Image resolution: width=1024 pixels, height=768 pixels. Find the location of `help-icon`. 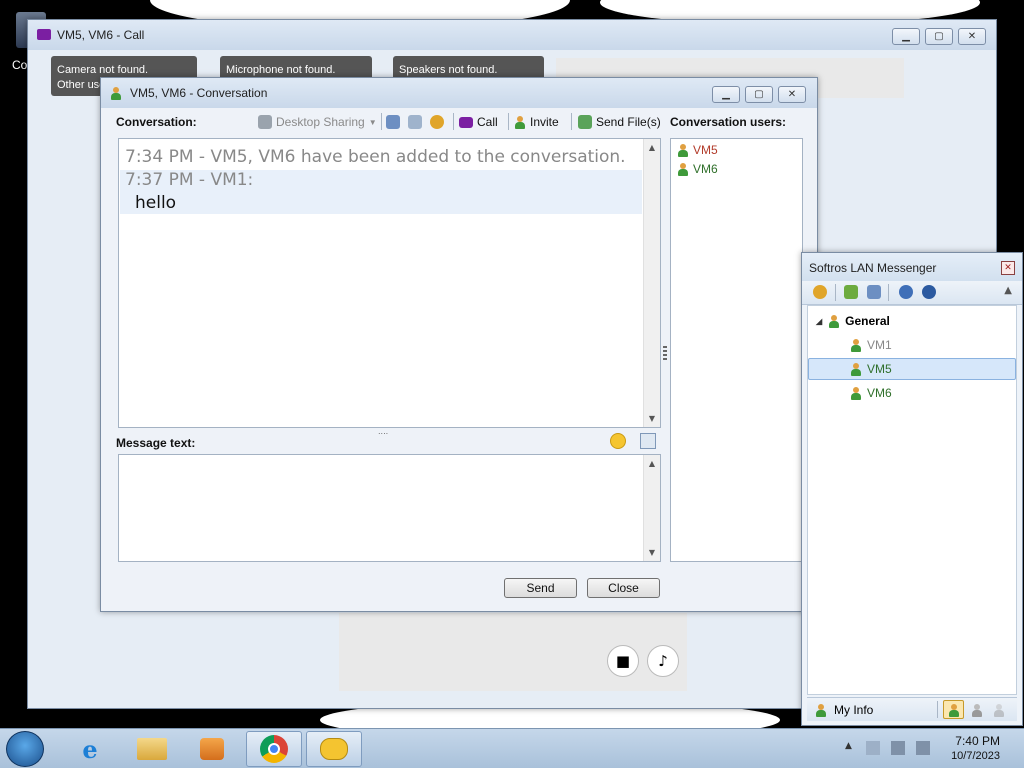

help-icon is located at coordinates (906, 292).